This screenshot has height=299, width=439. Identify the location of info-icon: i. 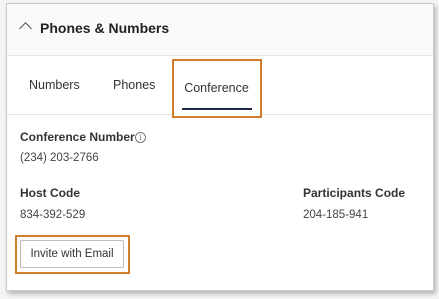
(140, 137).